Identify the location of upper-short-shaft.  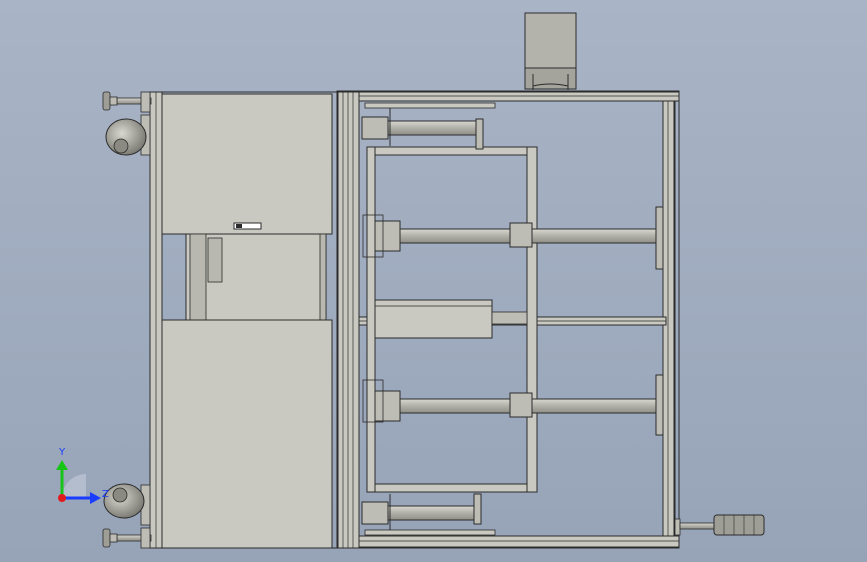
(428, 126).